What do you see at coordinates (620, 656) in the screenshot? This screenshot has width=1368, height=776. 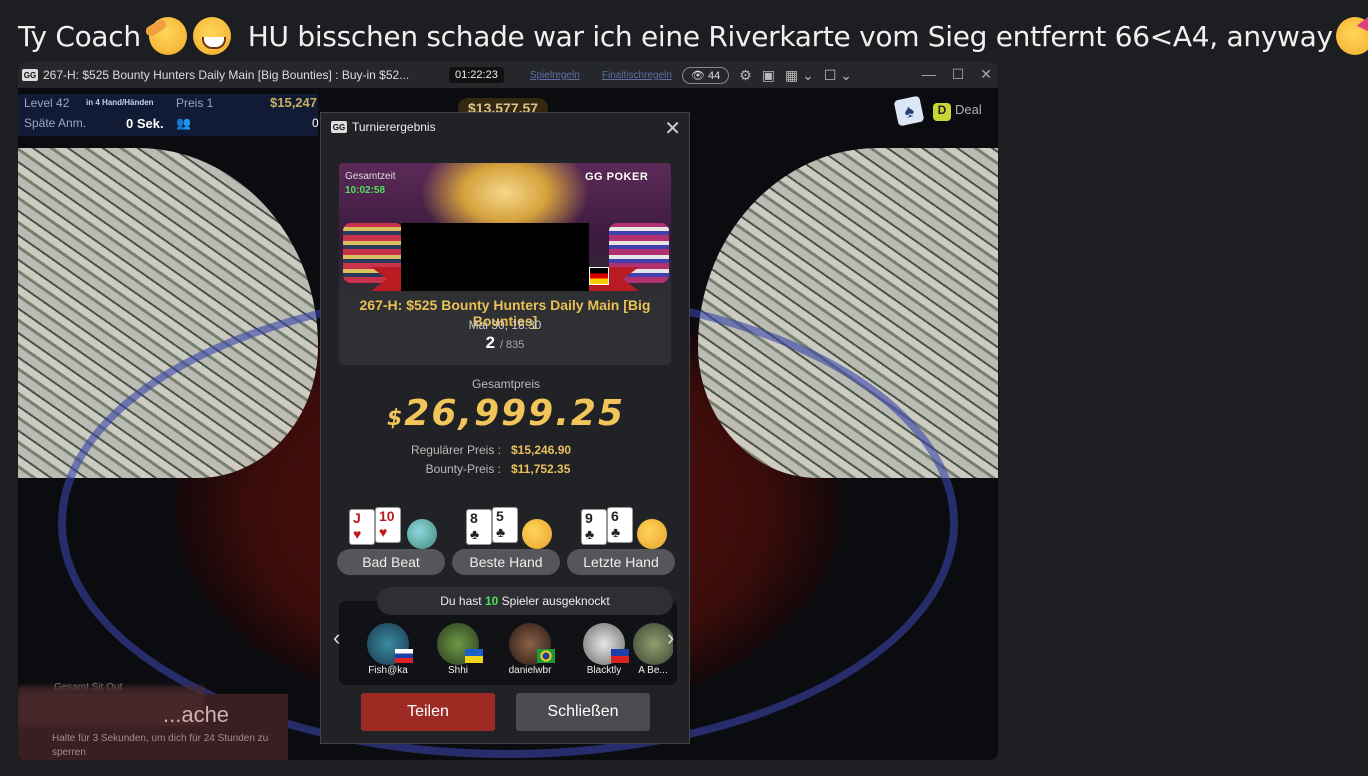 I see `philippines-flag-icon` at bounding box center [620, 656].